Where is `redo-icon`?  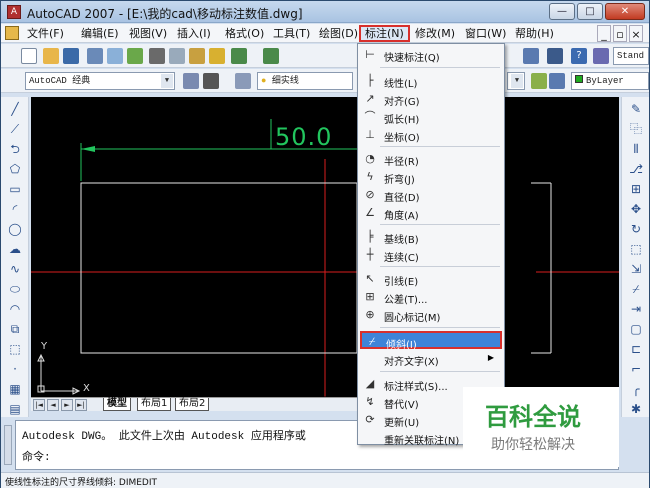
redo-icon is located at coordinates (271, 56).